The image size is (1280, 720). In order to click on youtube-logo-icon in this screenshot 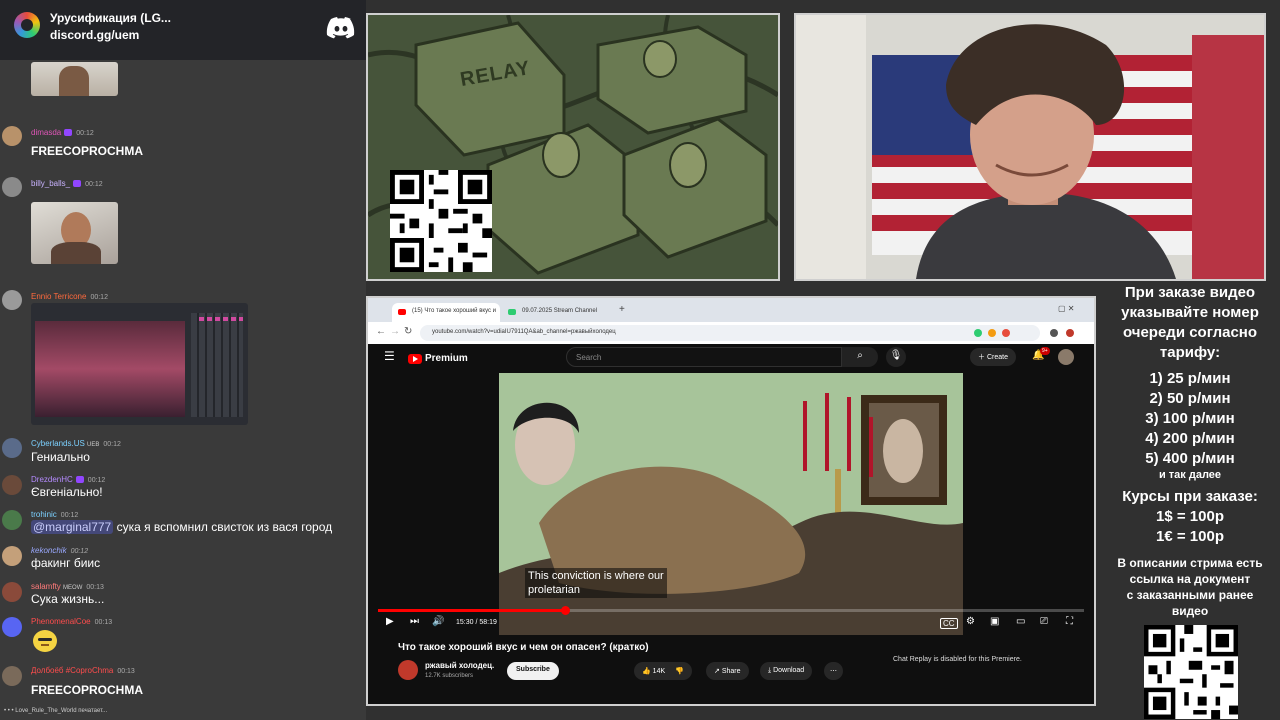, I will do `click(415, 359)`.